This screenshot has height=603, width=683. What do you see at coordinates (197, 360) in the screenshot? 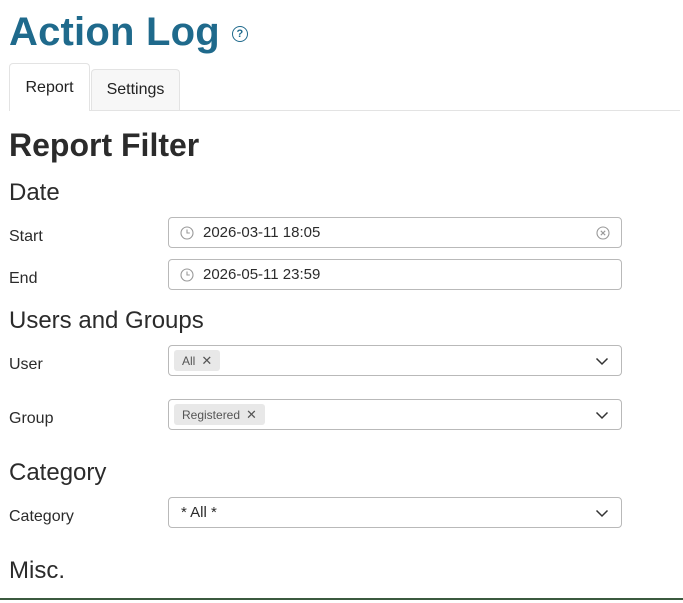
I see `user-chip: All ✕` at bounding box center [197, 360].